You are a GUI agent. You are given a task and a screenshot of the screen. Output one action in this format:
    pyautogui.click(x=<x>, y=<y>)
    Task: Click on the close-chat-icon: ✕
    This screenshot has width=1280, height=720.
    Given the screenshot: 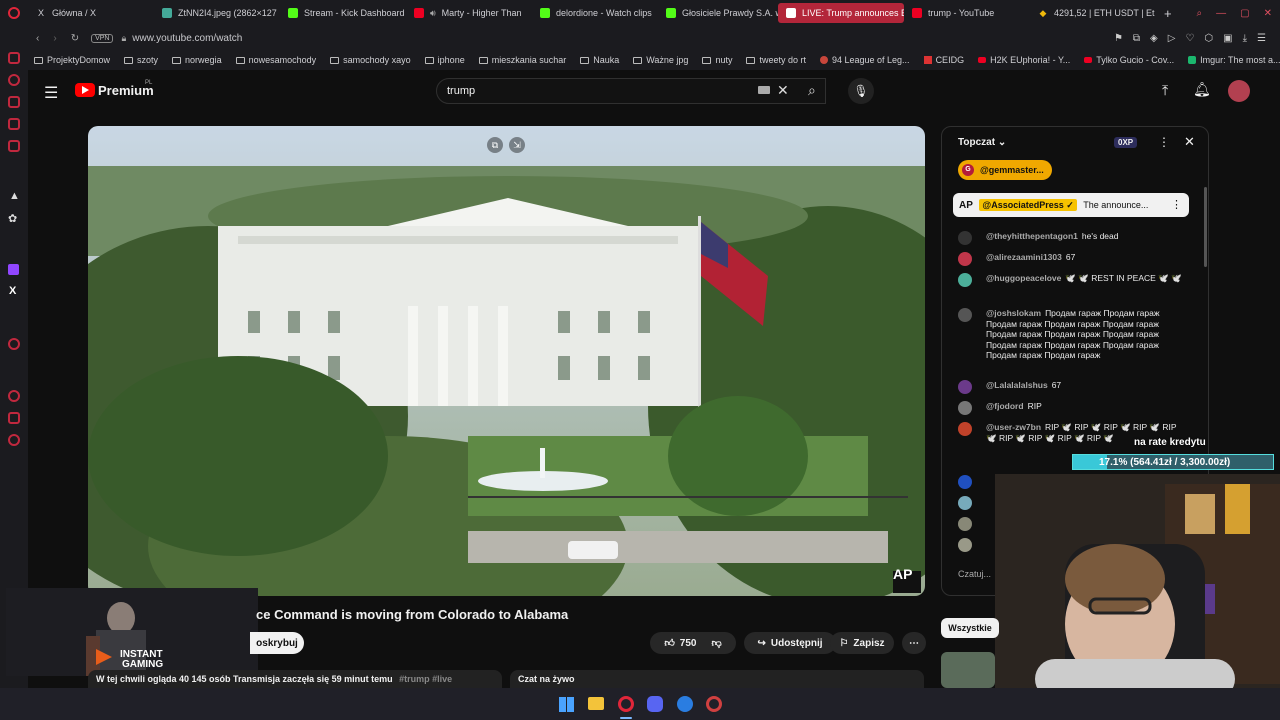 What is the action you would take?
    pyautogui.click(x=1189, y=142)
    